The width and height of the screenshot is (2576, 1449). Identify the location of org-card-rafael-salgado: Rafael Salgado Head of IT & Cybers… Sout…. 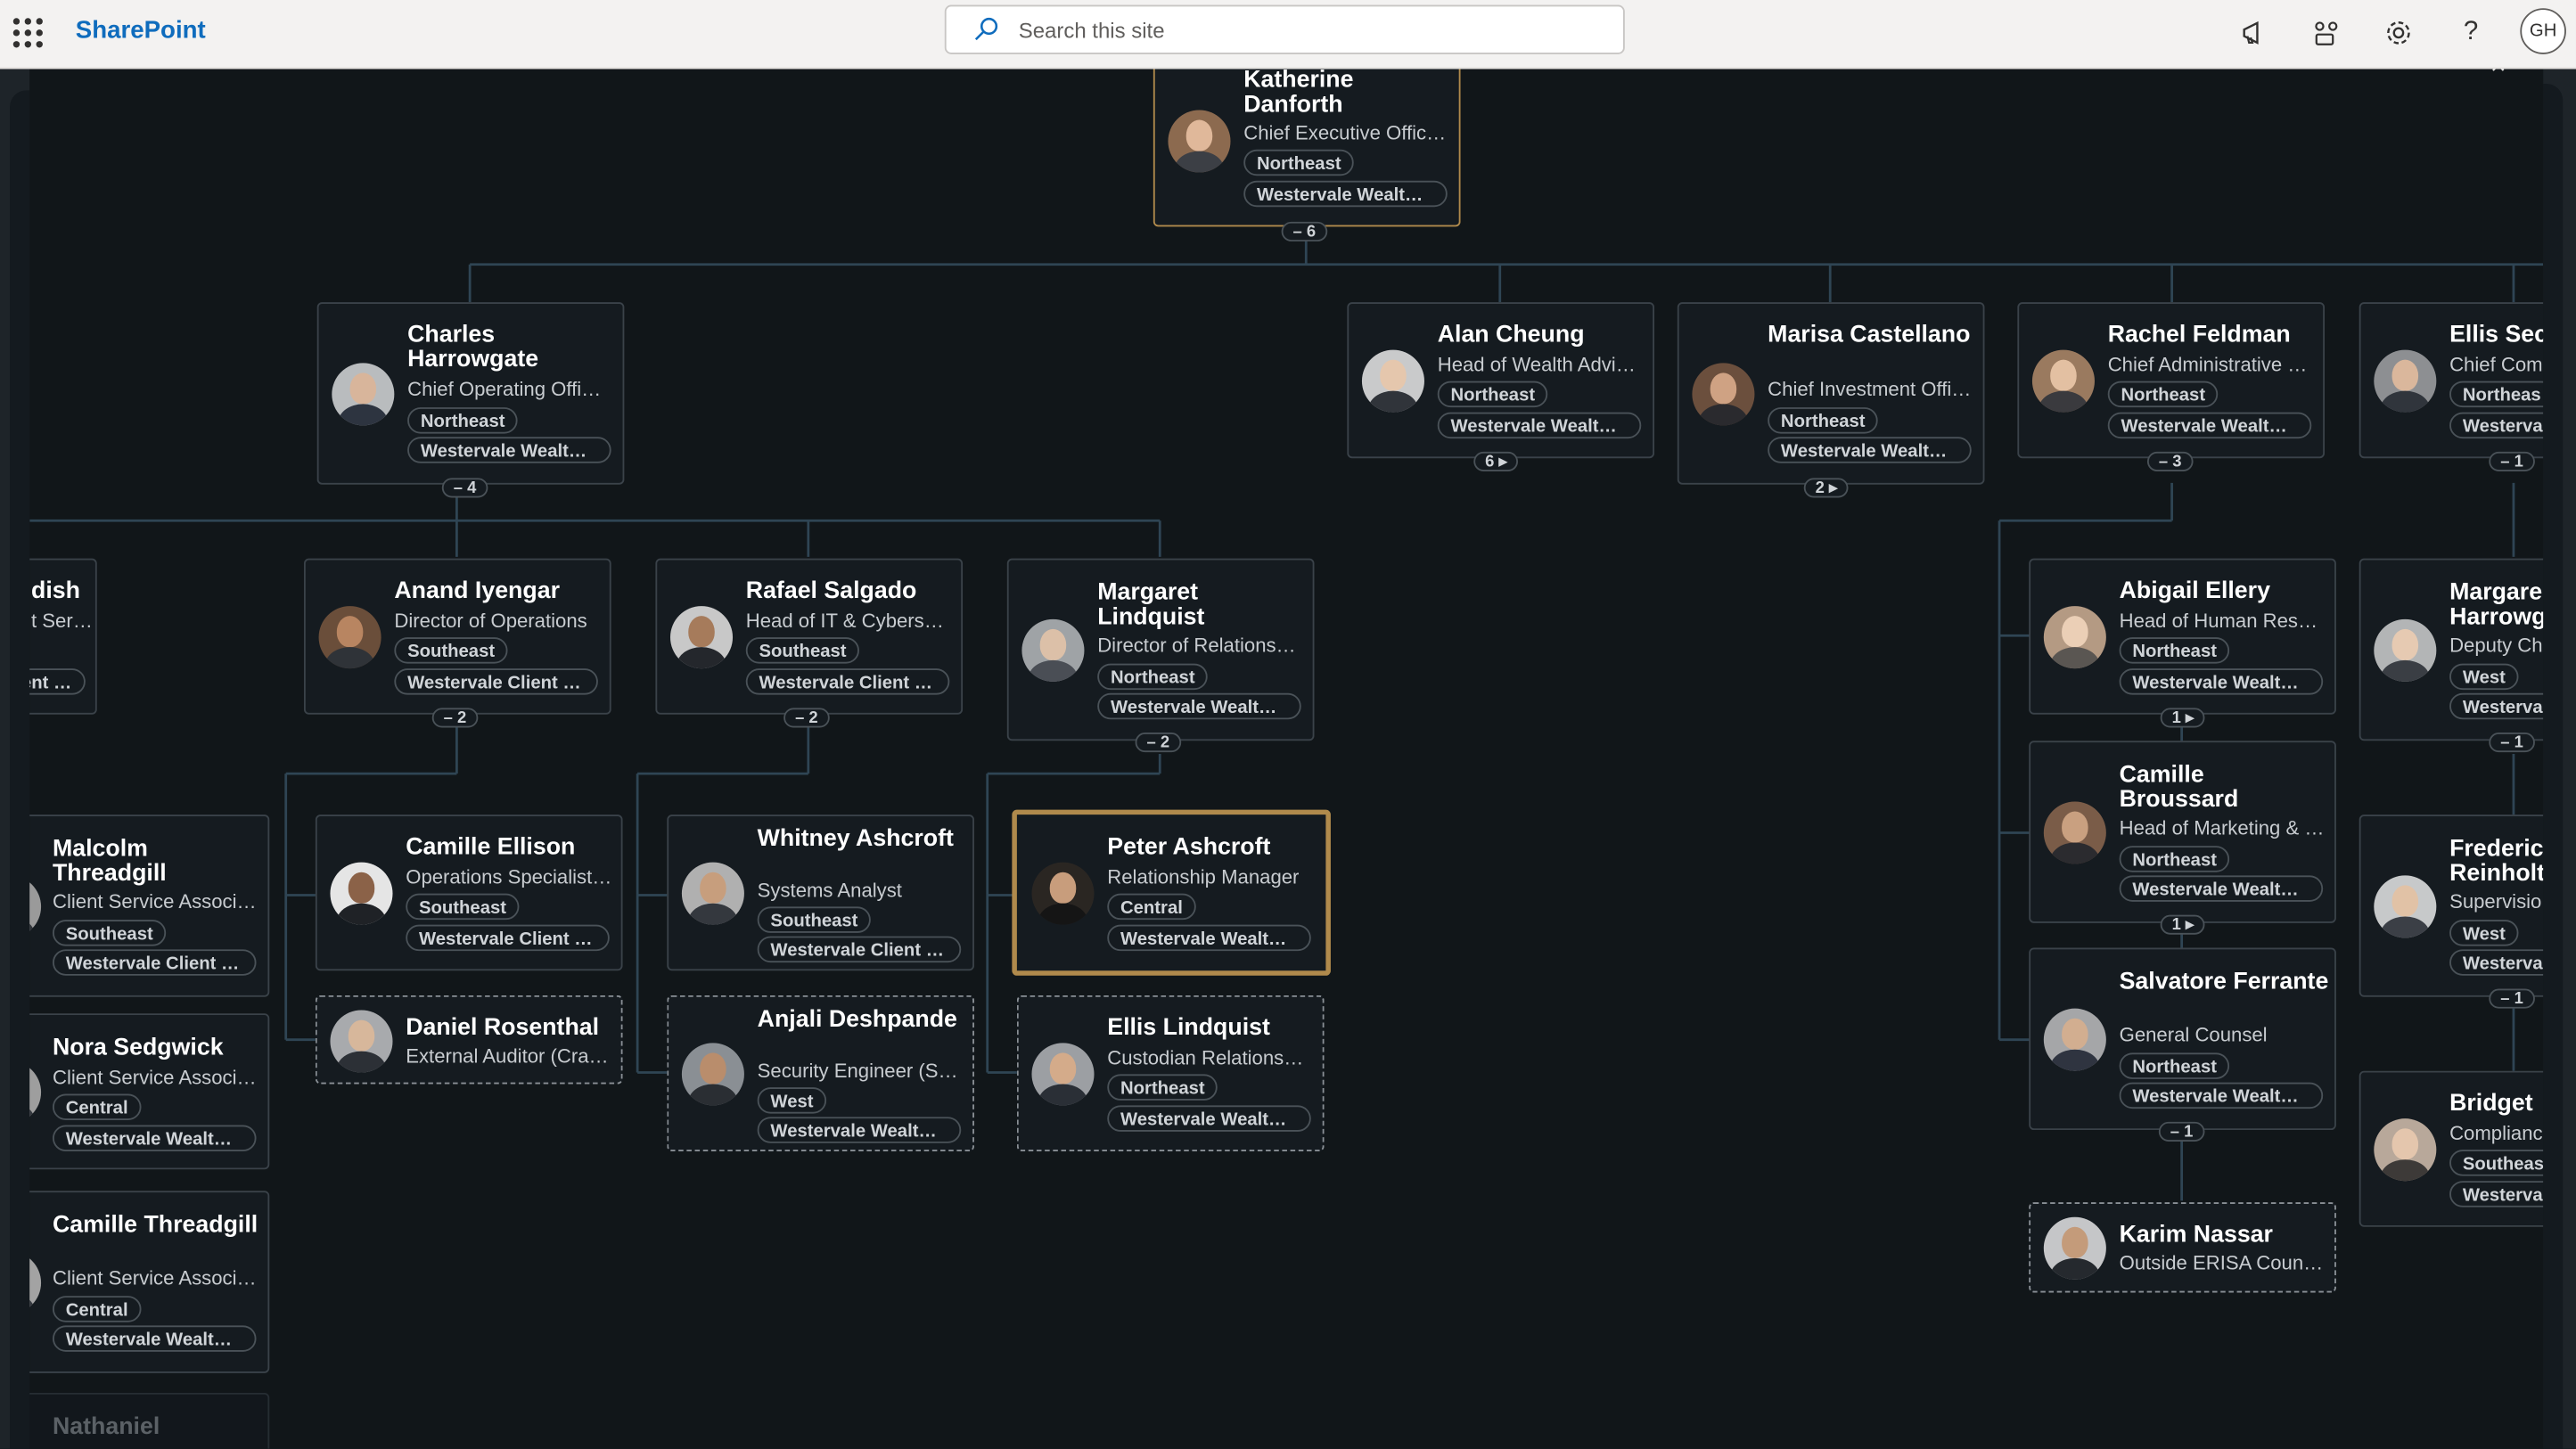
(809, 636).